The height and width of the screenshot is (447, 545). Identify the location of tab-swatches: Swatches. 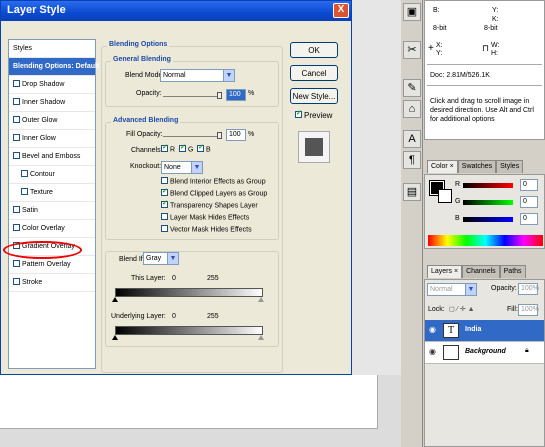
(477, 166).